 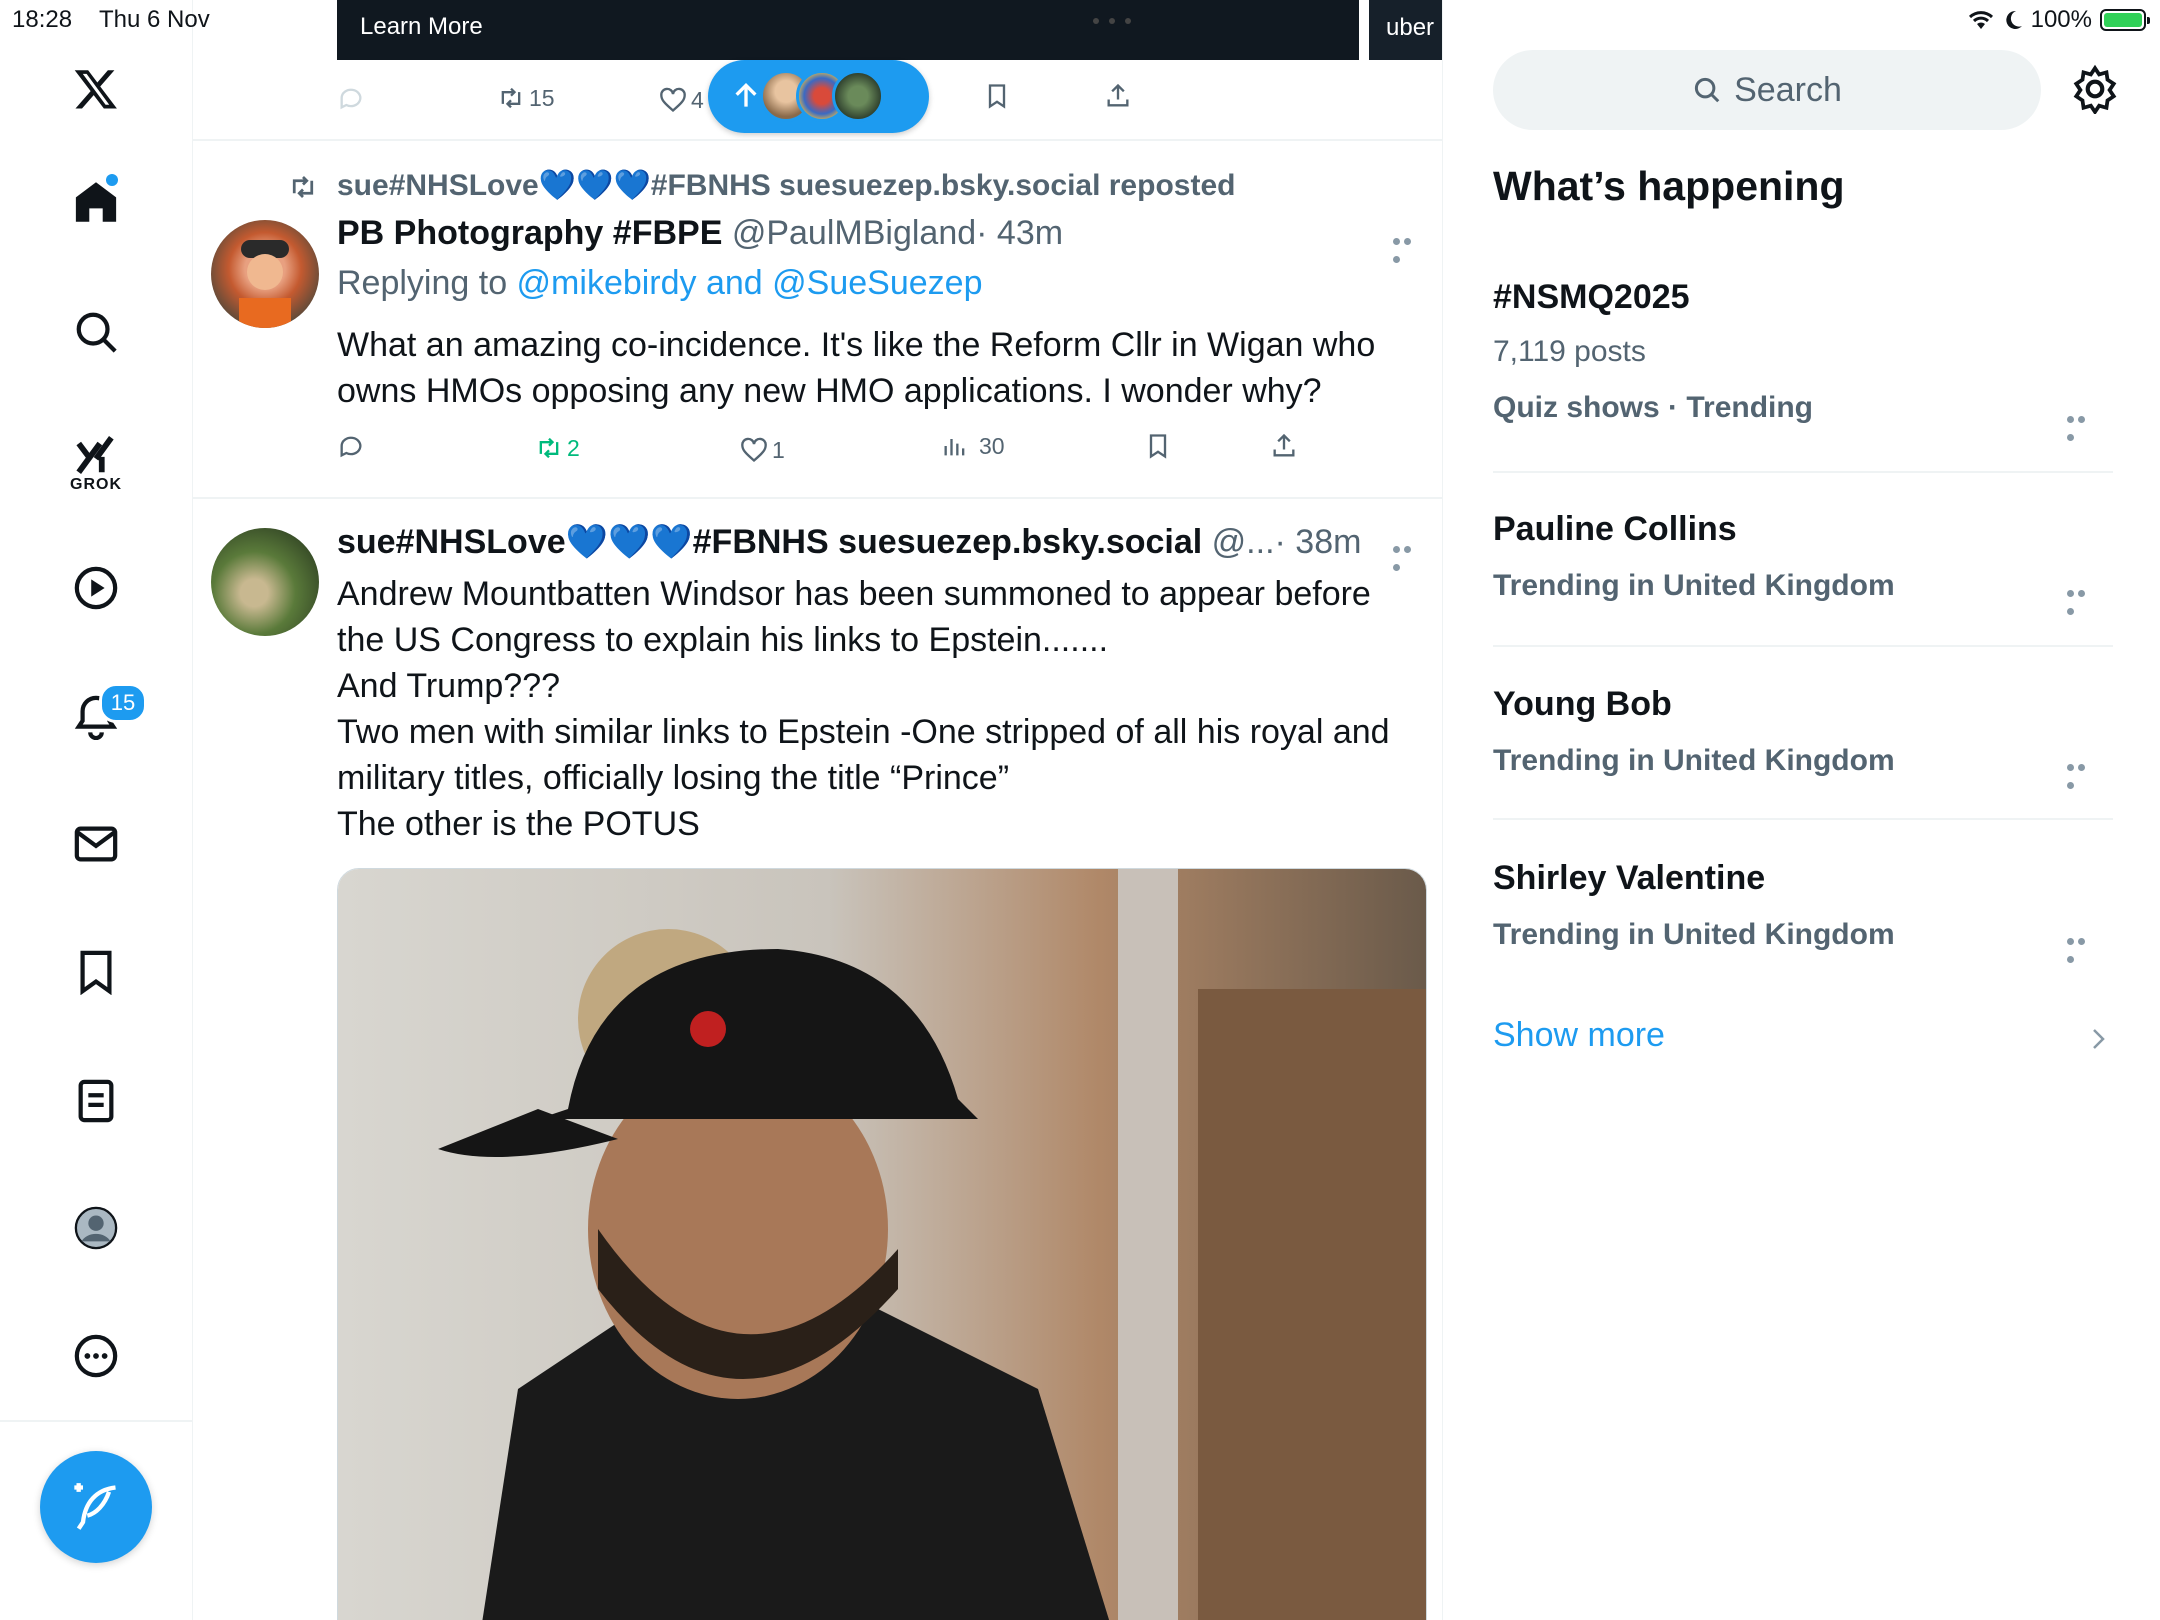 What do you see at coordinates (992, 445) in the screenshot?
I see `tweet1-views-count: 30` at bounding box center [992, 445].